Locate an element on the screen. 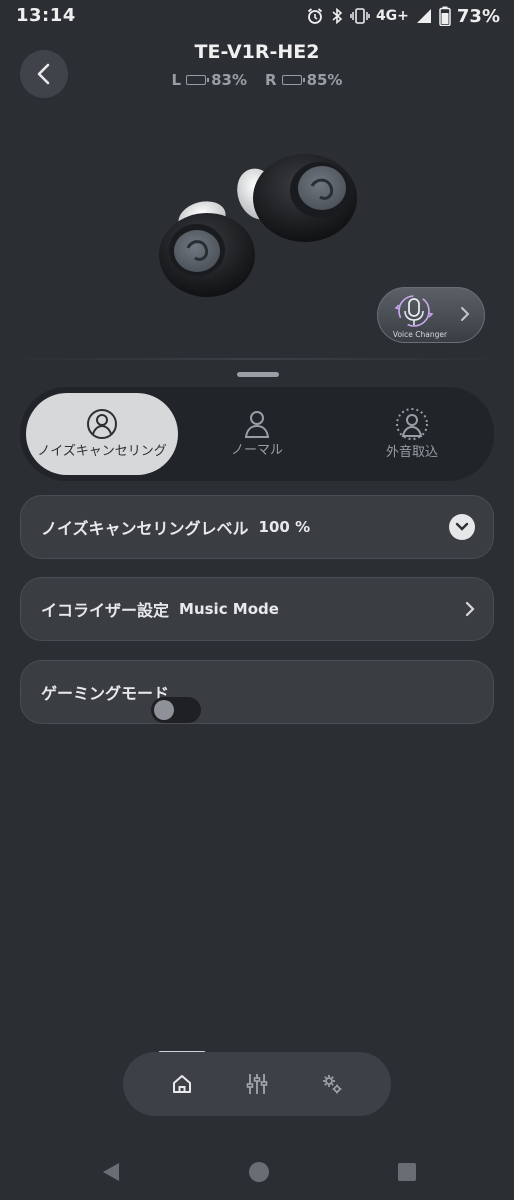  left-battery-icon is located at coordinates (198, 80).